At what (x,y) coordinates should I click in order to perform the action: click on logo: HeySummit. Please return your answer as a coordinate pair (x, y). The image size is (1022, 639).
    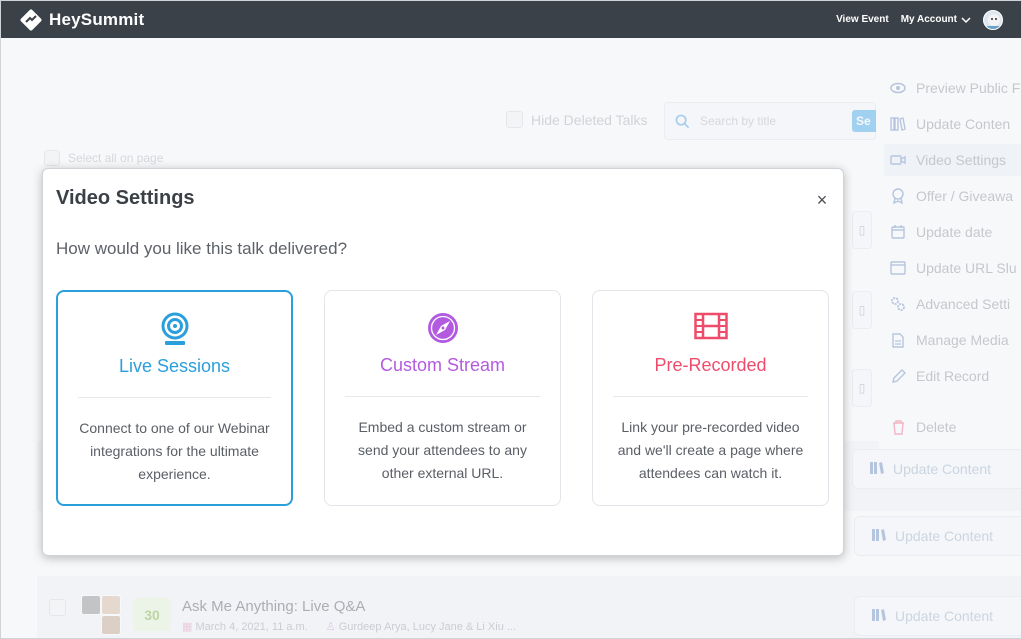
    Looking at the image, I should click on (81, 20).